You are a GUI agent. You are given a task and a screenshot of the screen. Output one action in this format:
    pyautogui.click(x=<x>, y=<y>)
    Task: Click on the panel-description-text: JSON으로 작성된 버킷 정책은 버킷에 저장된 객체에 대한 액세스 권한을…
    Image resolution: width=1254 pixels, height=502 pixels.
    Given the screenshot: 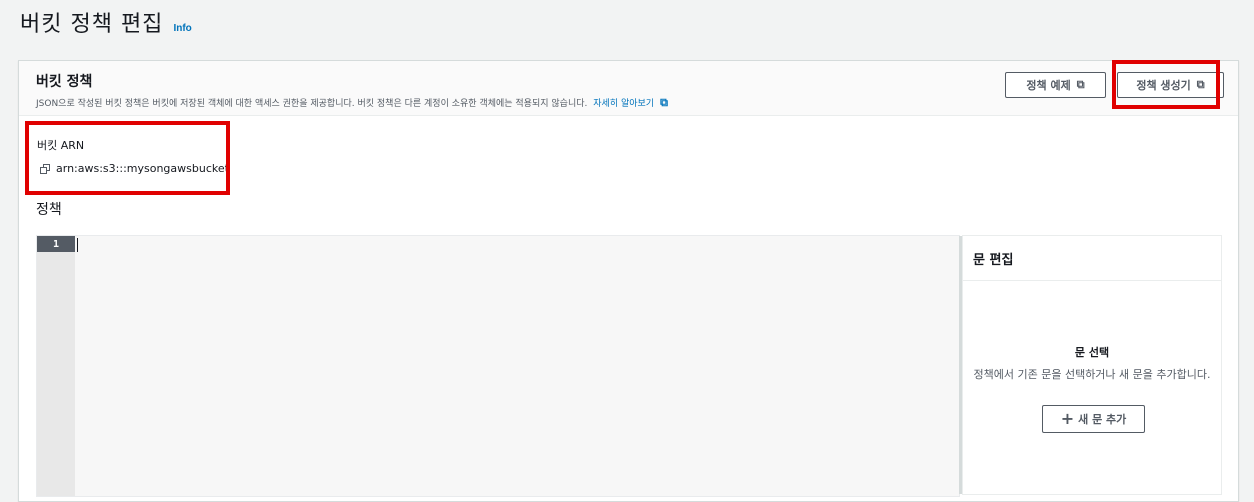 What is the action you would take?
    pyautogui.click(x=312, y=104)
    